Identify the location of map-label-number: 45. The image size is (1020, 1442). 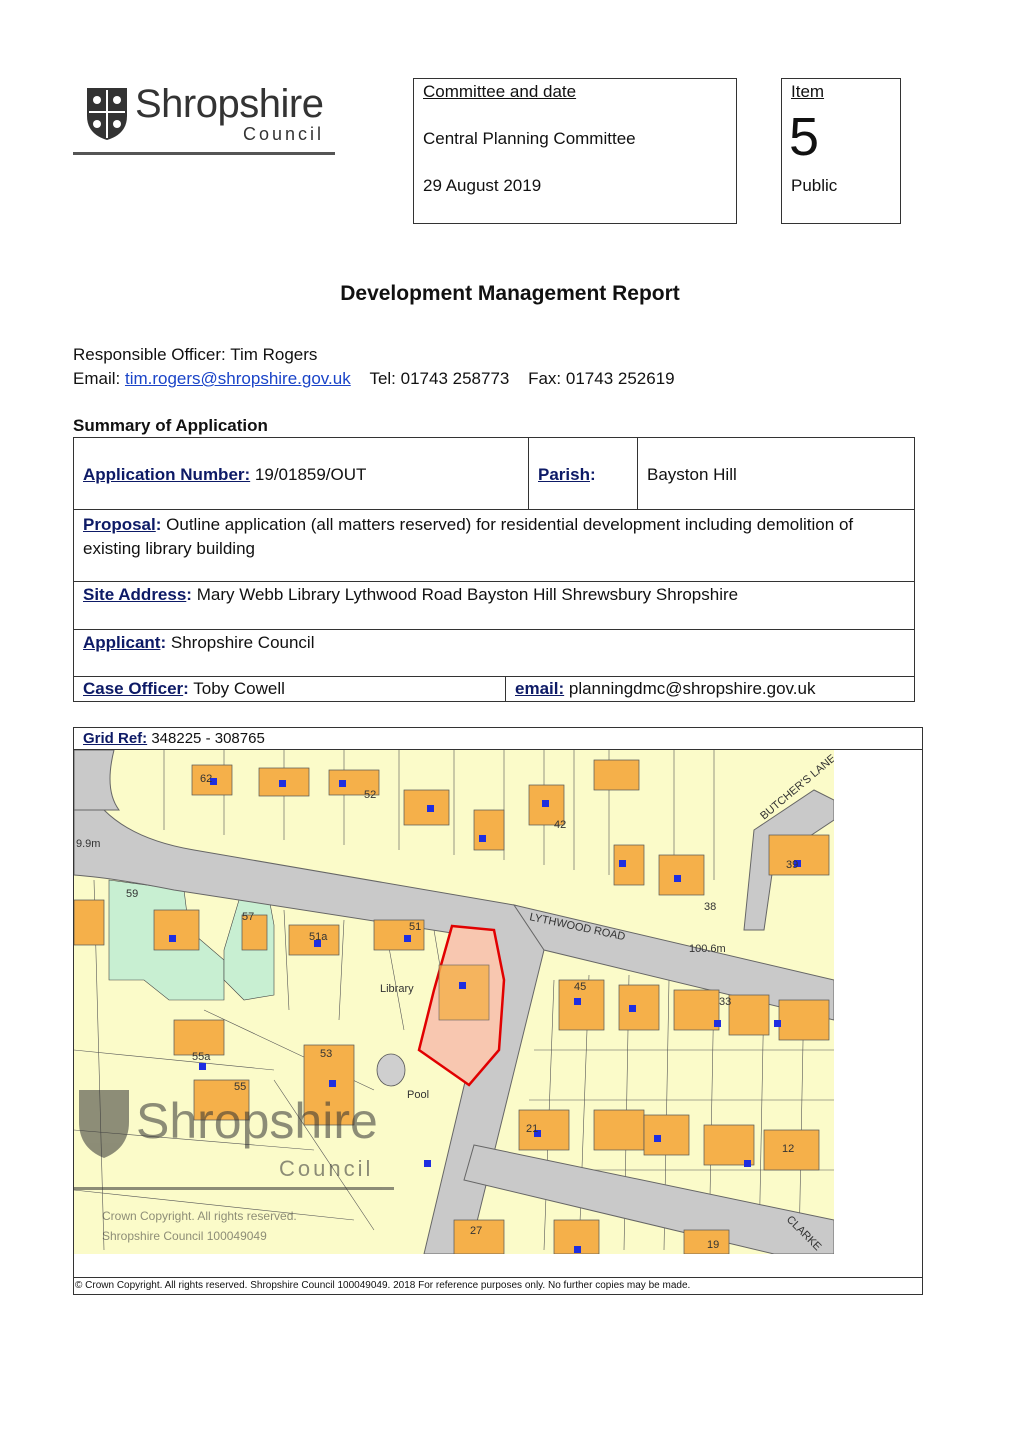
(580, 987).